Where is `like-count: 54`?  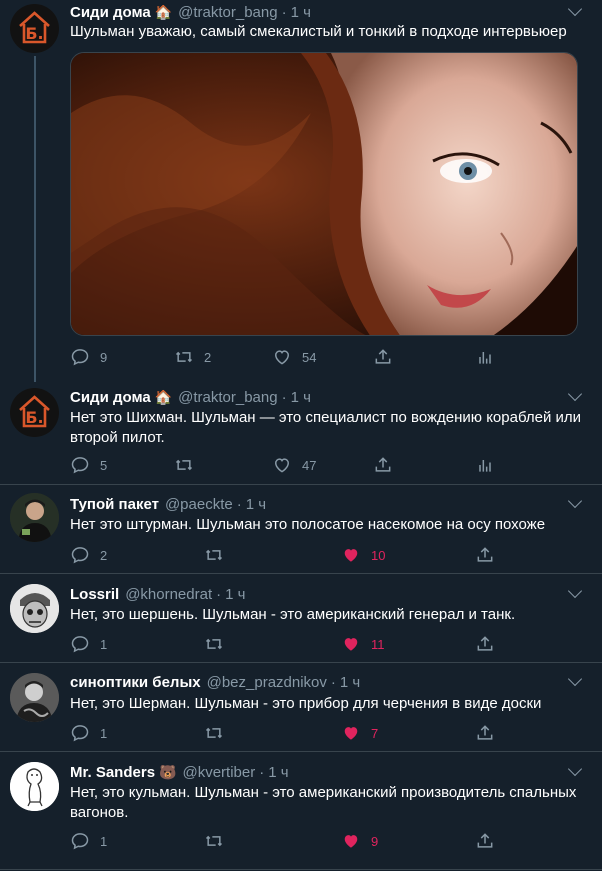 like-count: 54 is located at coordinates (309, 357).